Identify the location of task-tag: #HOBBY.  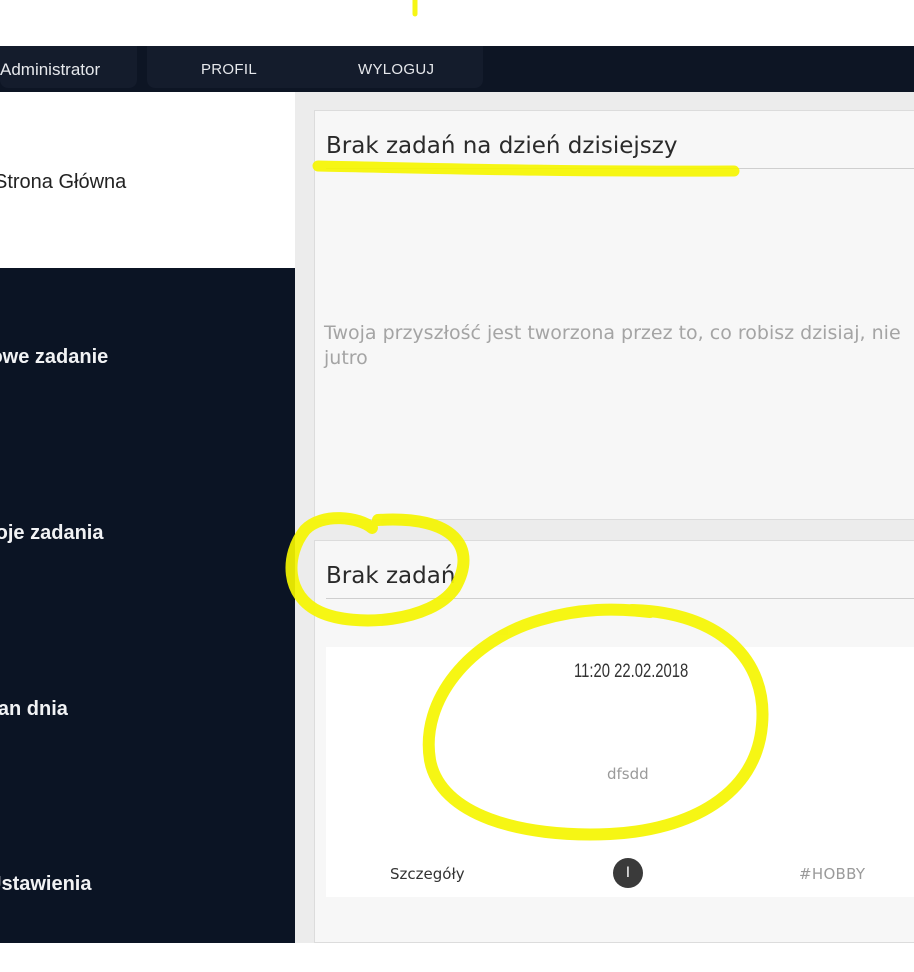
(832, 874).